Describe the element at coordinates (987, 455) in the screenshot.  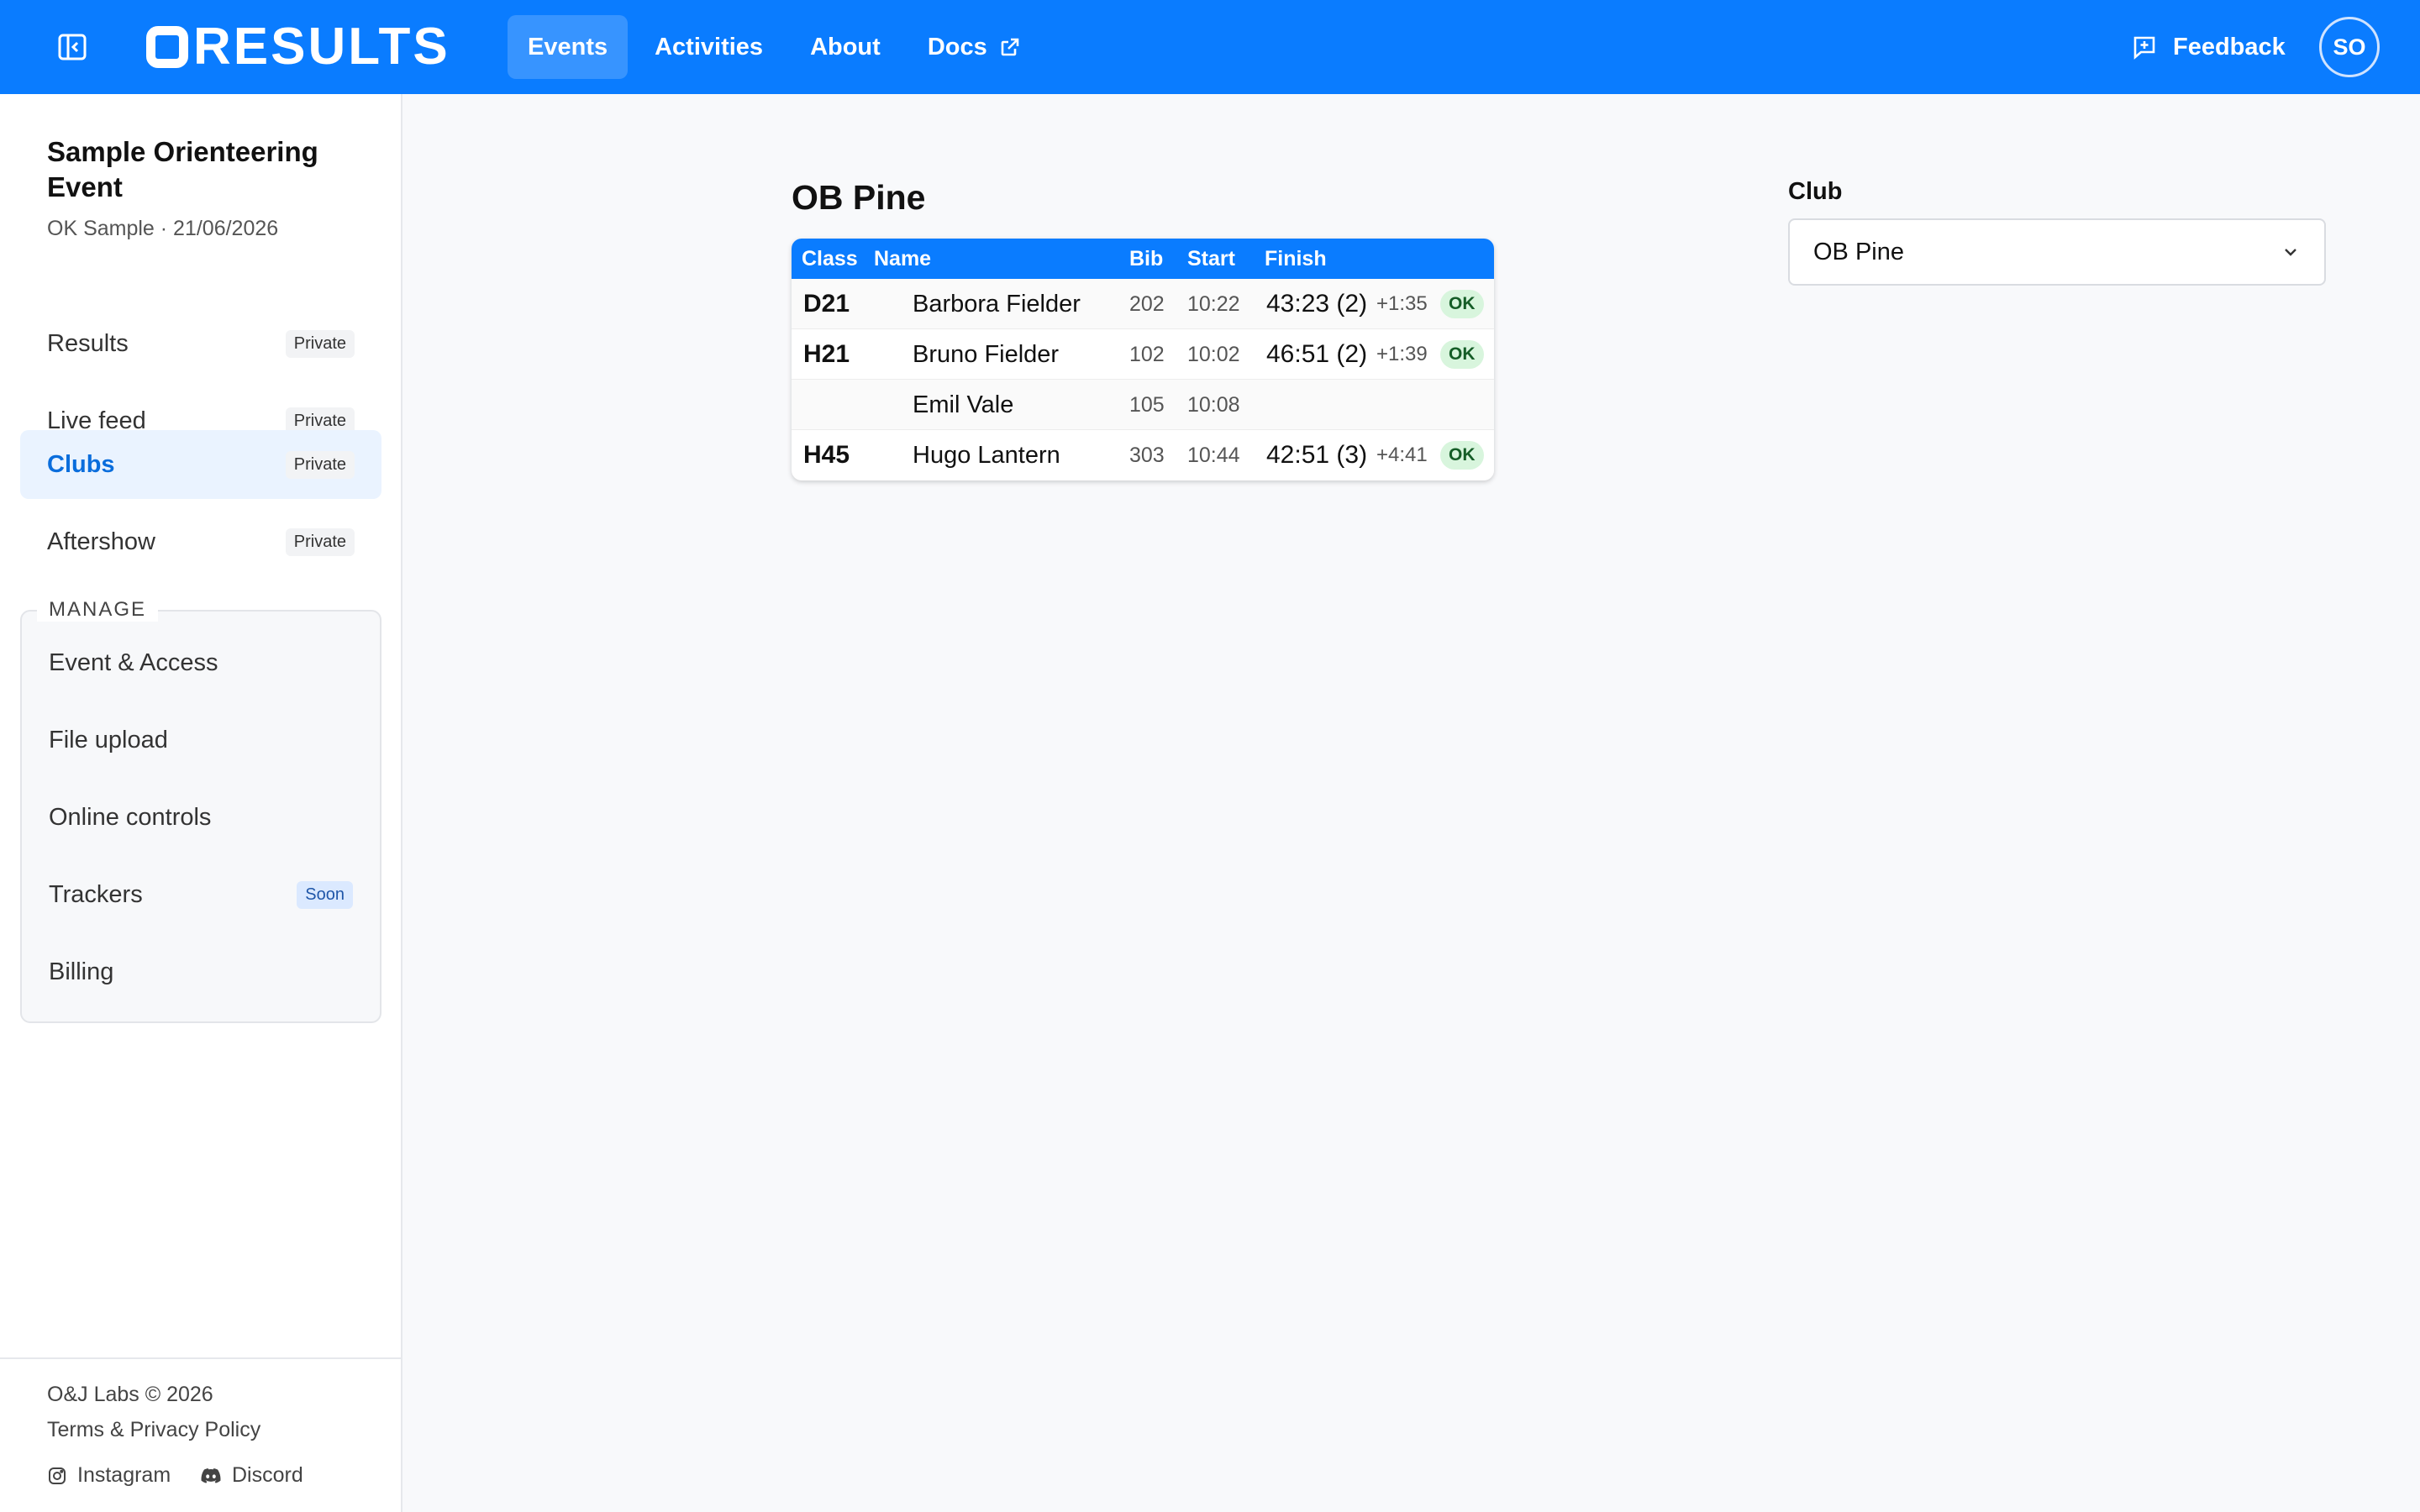
I see `name-cell: Hugo Lantern` at that location.